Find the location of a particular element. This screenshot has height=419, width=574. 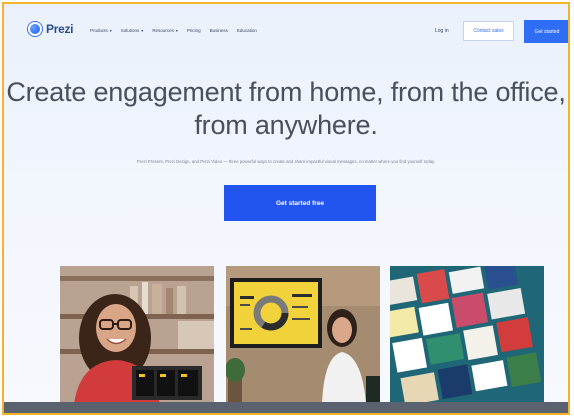

contact-sales-button: Contact sales is located at coordinates (488, 31).